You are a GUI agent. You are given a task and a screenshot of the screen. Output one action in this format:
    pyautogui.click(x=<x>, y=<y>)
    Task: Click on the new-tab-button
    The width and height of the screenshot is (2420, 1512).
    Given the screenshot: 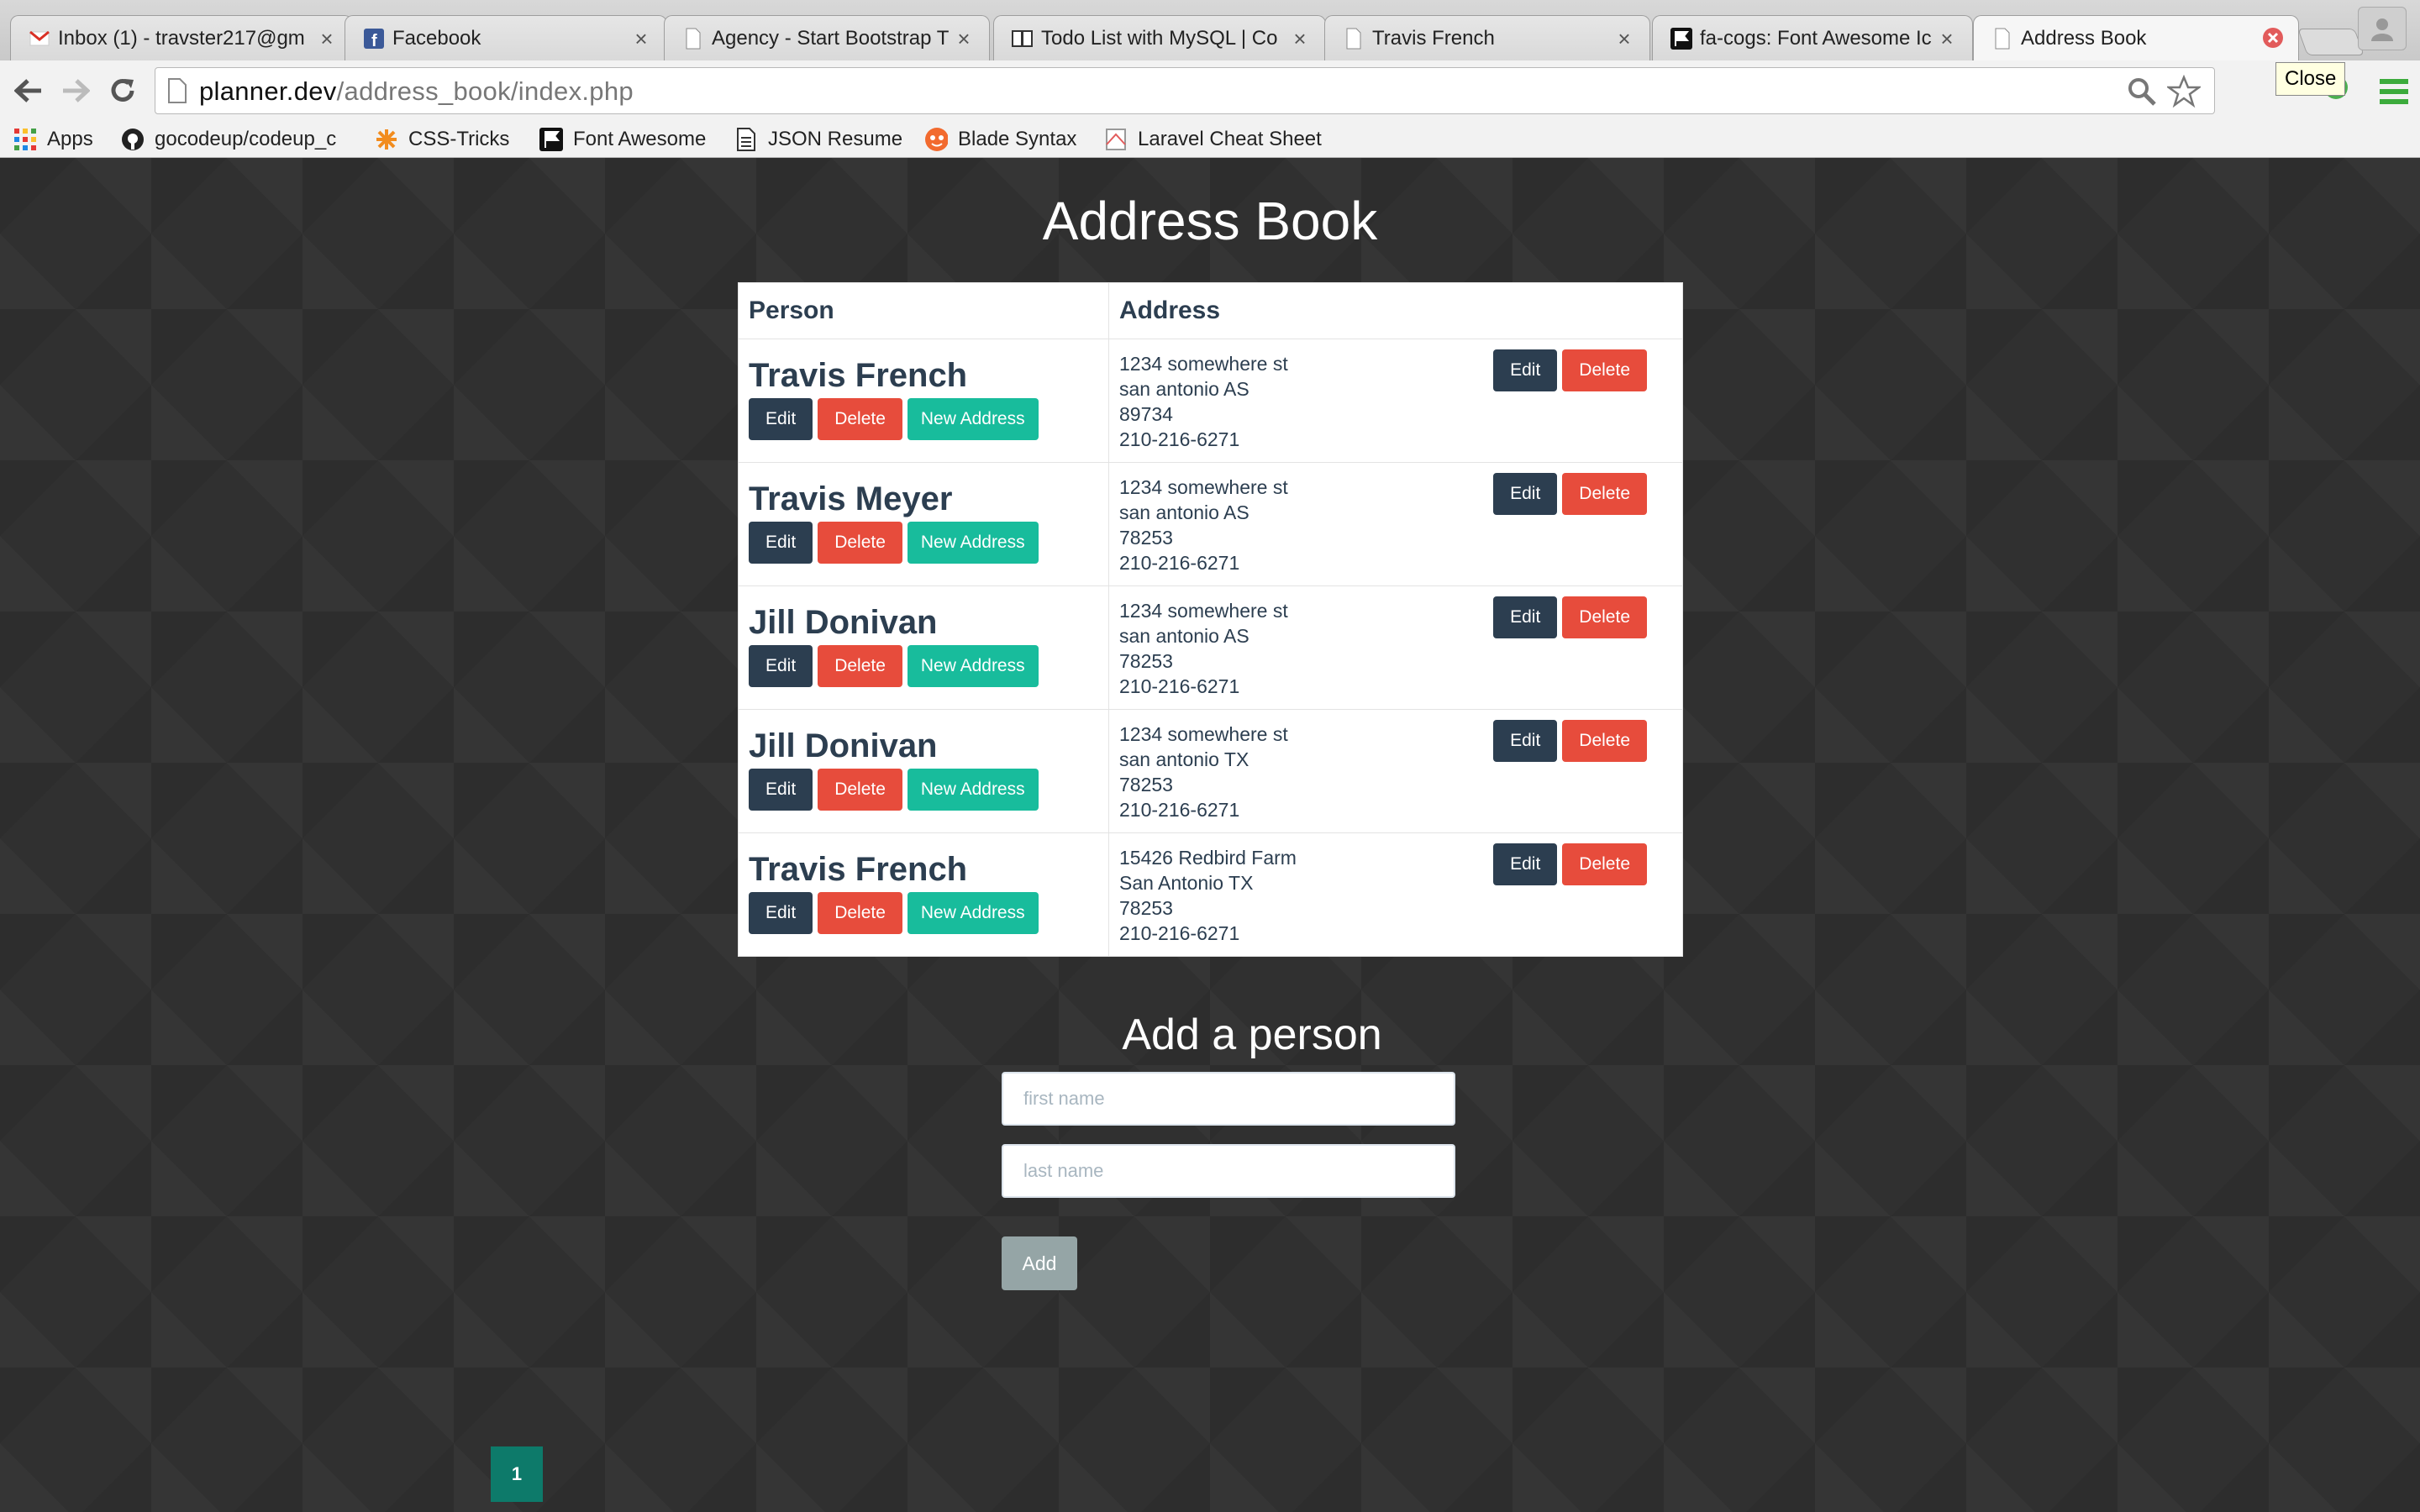 What is the action you would take?
    pyautogui.click(x=2331, y=42)
    